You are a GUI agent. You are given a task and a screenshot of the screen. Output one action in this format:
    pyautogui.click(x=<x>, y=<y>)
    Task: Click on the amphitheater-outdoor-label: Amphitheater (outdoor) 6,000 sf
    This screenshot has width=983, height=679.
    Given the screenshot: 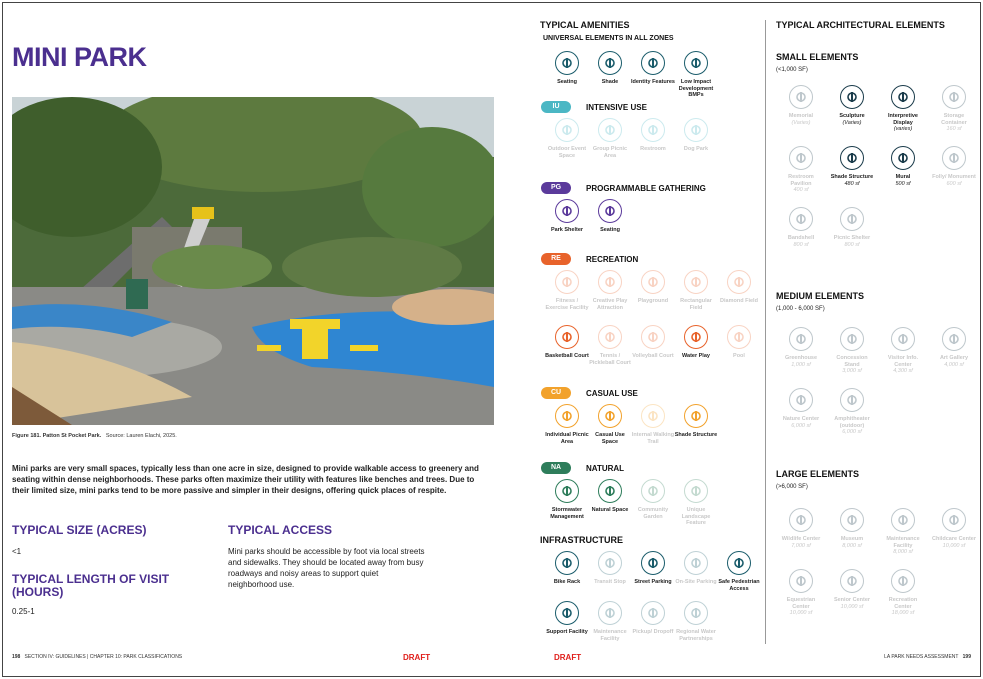 What is the action you would take?
    pyautogui.click(x=852, y=426)
    